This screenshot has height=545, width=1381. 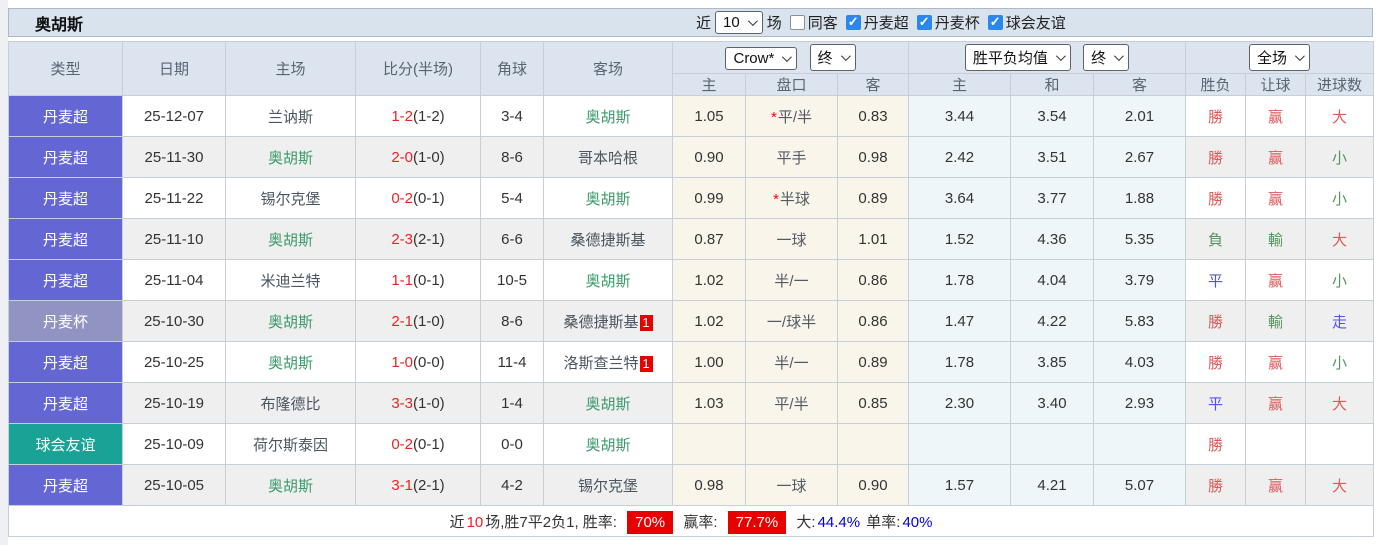 What do you see at coordinates (512, 239) in the screenshot?
I see `corners-cell: 6-6` at bounding box center [512, 239].